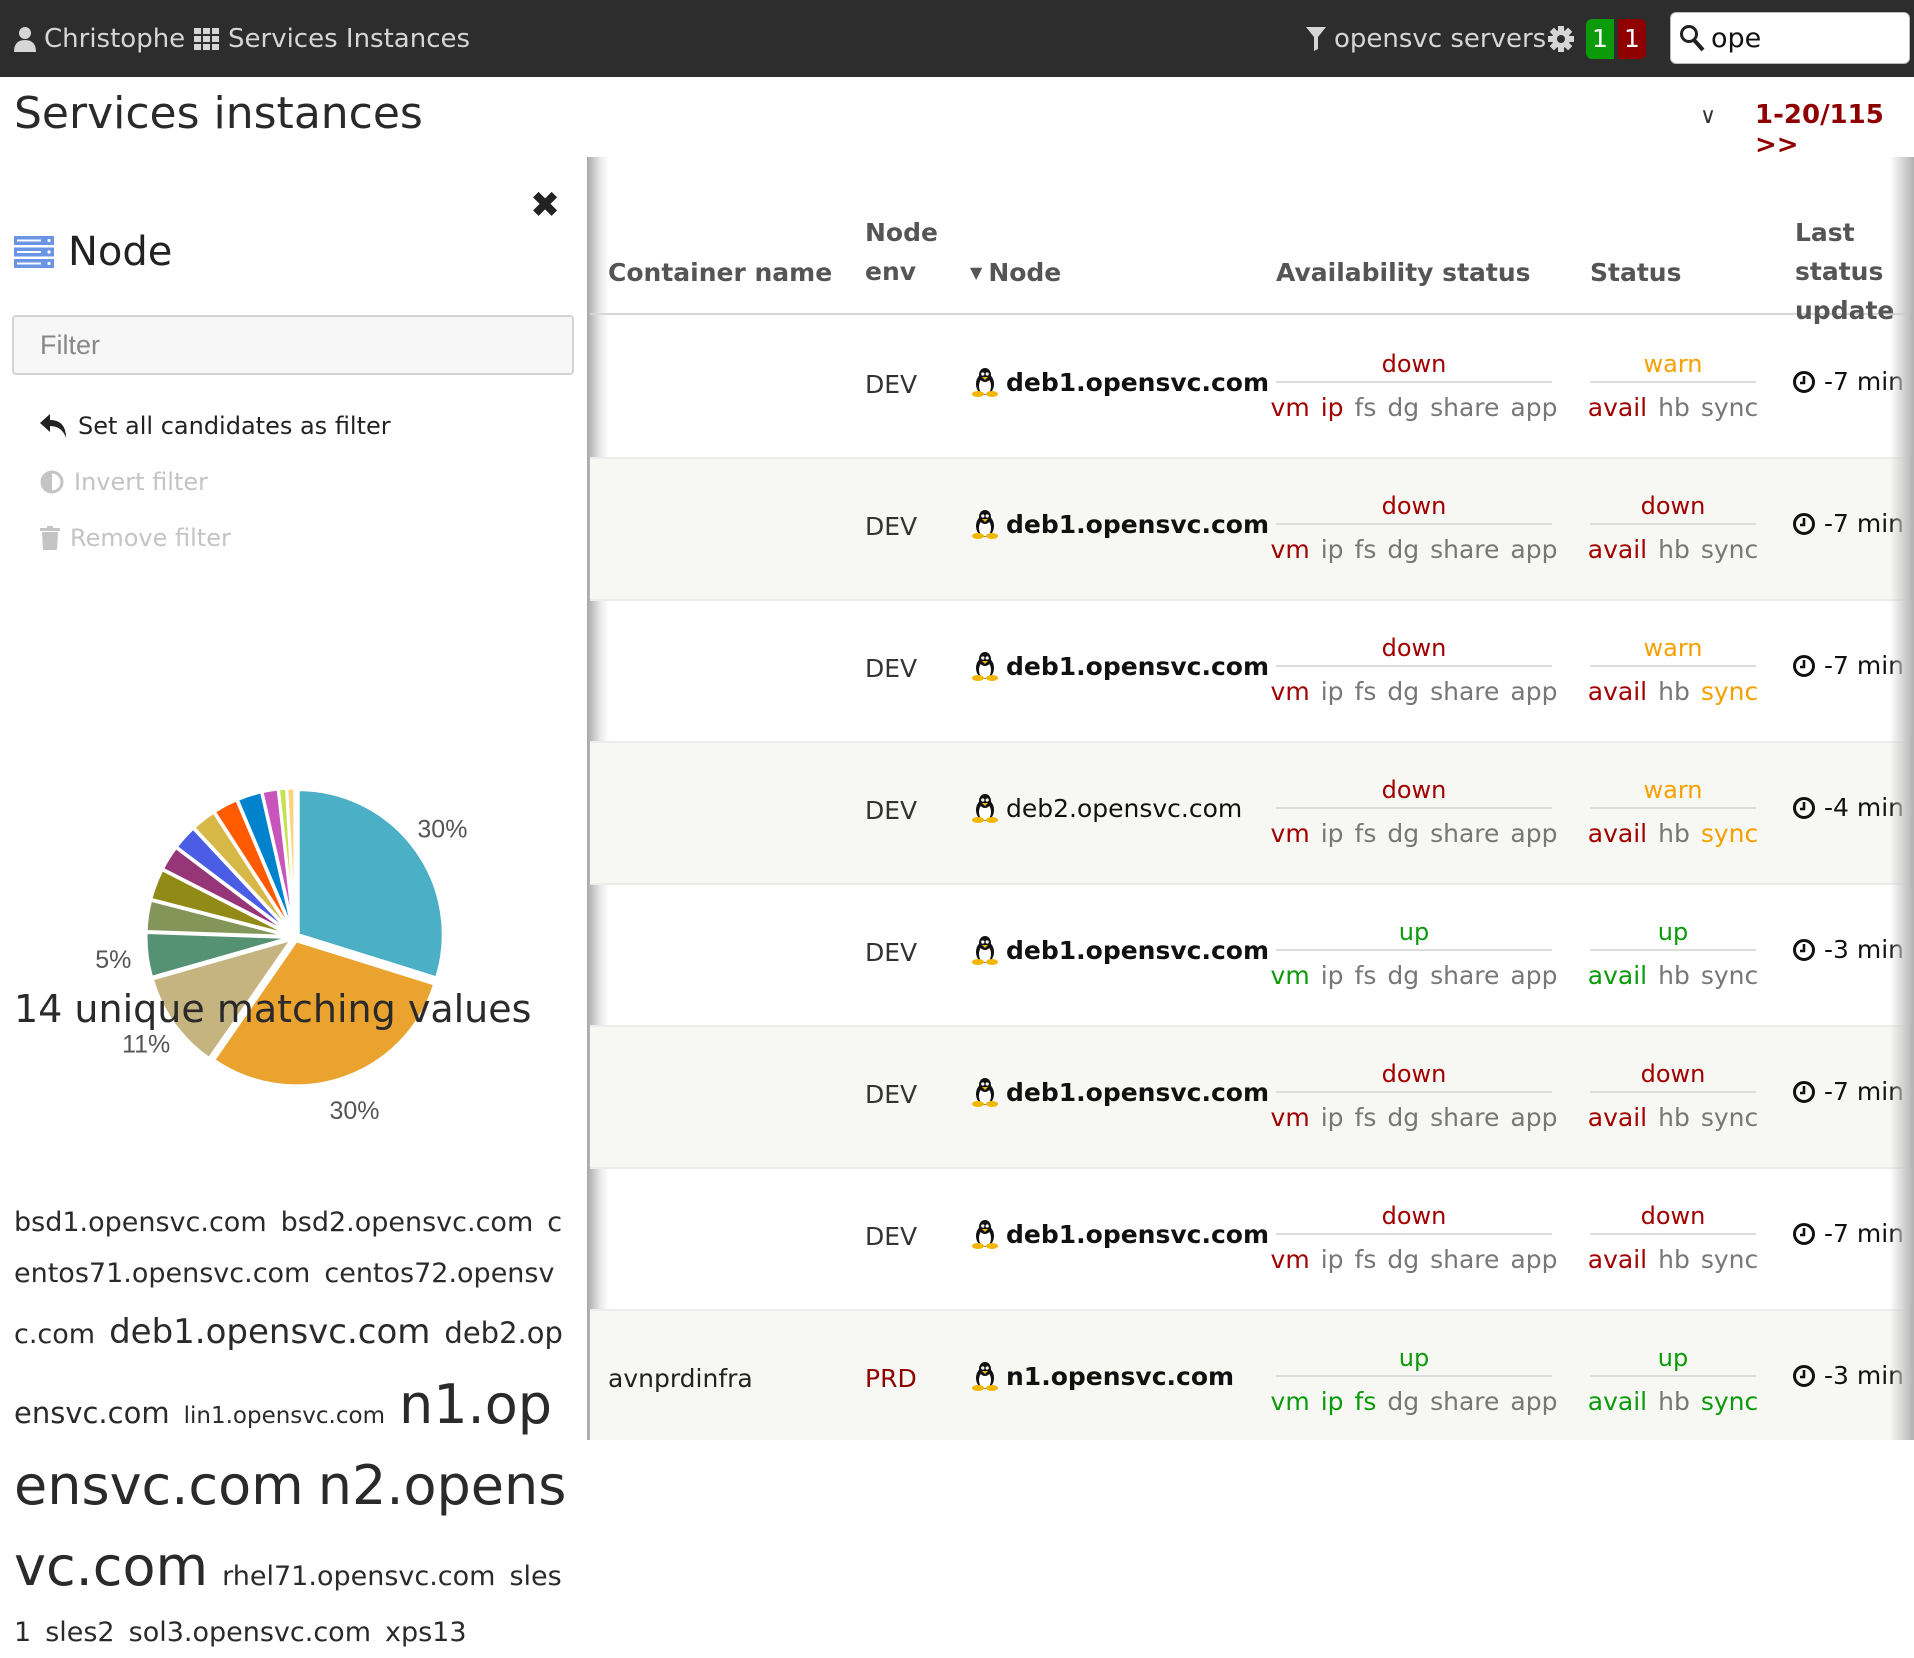 Image resolution: width=1914 pixels, height=1658 pixels. What do you see at coordinates (358, 1576) in the screenshot?
I see `node-value-tag: rhel71.opensvc.com` at bounding box center [358, 1576].